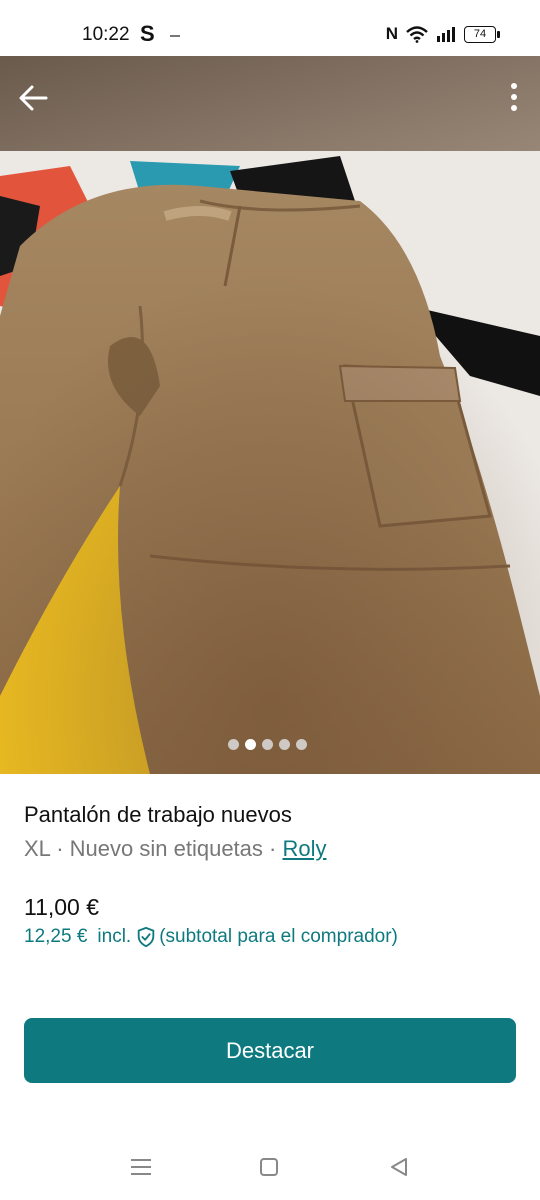 This screenshot has width=540, height=1200. Describe the element at coordinates (114, 936) in the screenshot. I see `incl-label: incl.` at that location.